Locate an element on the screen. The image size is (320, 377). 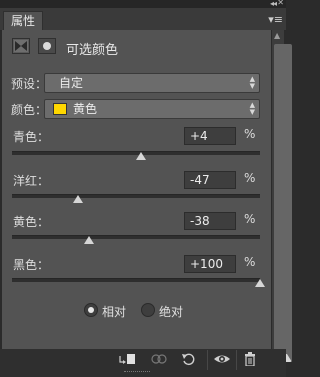
panel-title: 可选颜色 is located at coordinates (92, 50).